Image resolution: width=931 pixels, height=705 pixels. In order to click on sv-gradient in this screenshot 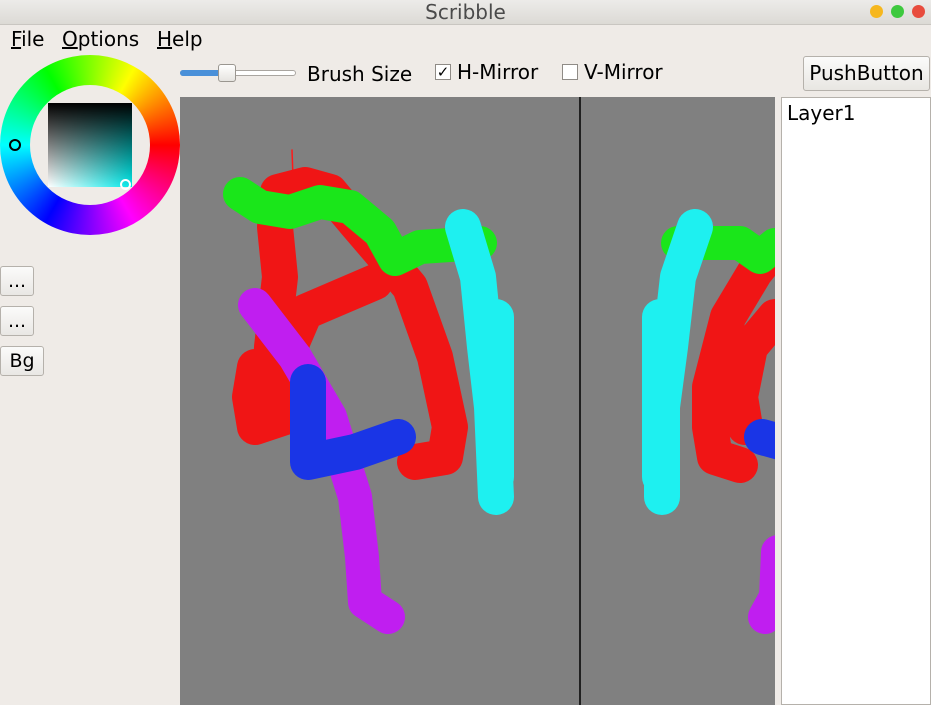, I will do `click(90, 145)`.